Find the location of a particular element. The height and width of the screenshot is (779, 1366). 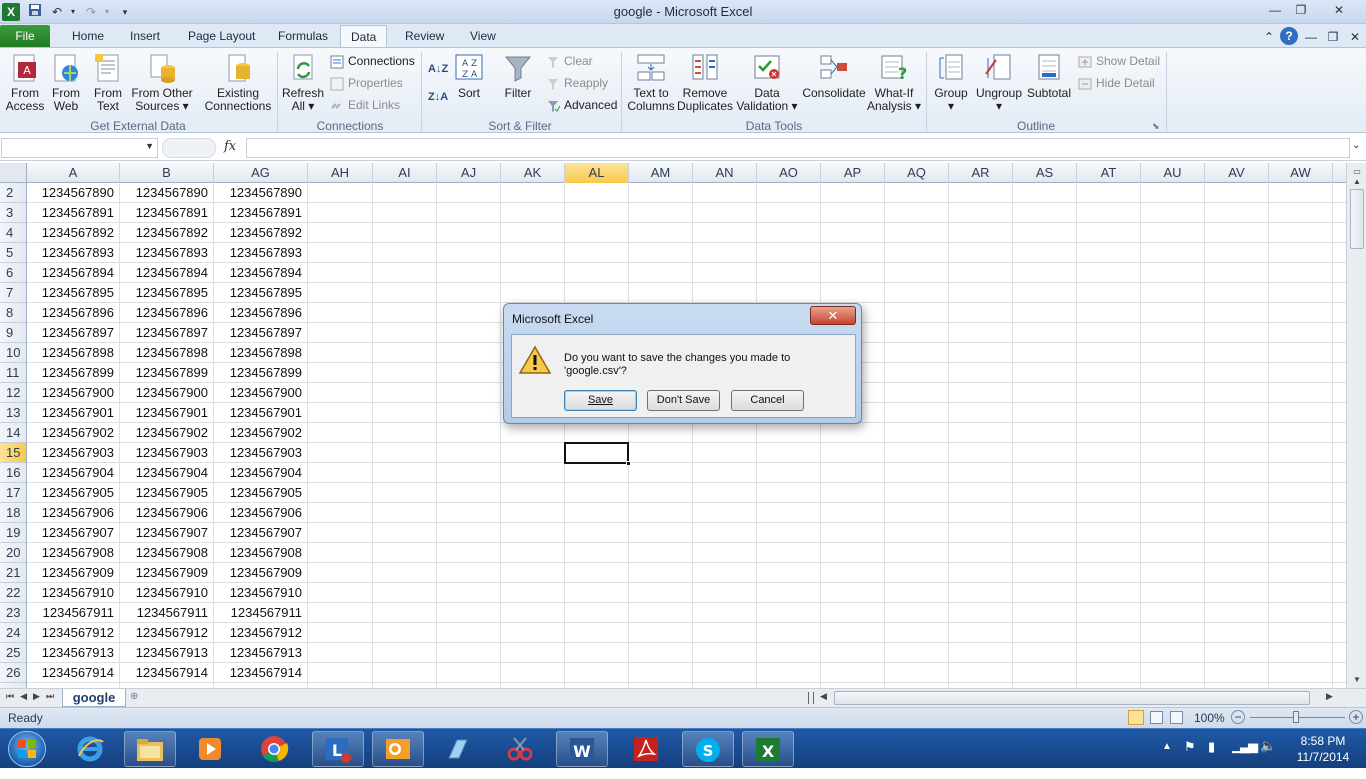

cell-a10: 1234567898 is located at coordinates (73, 353).